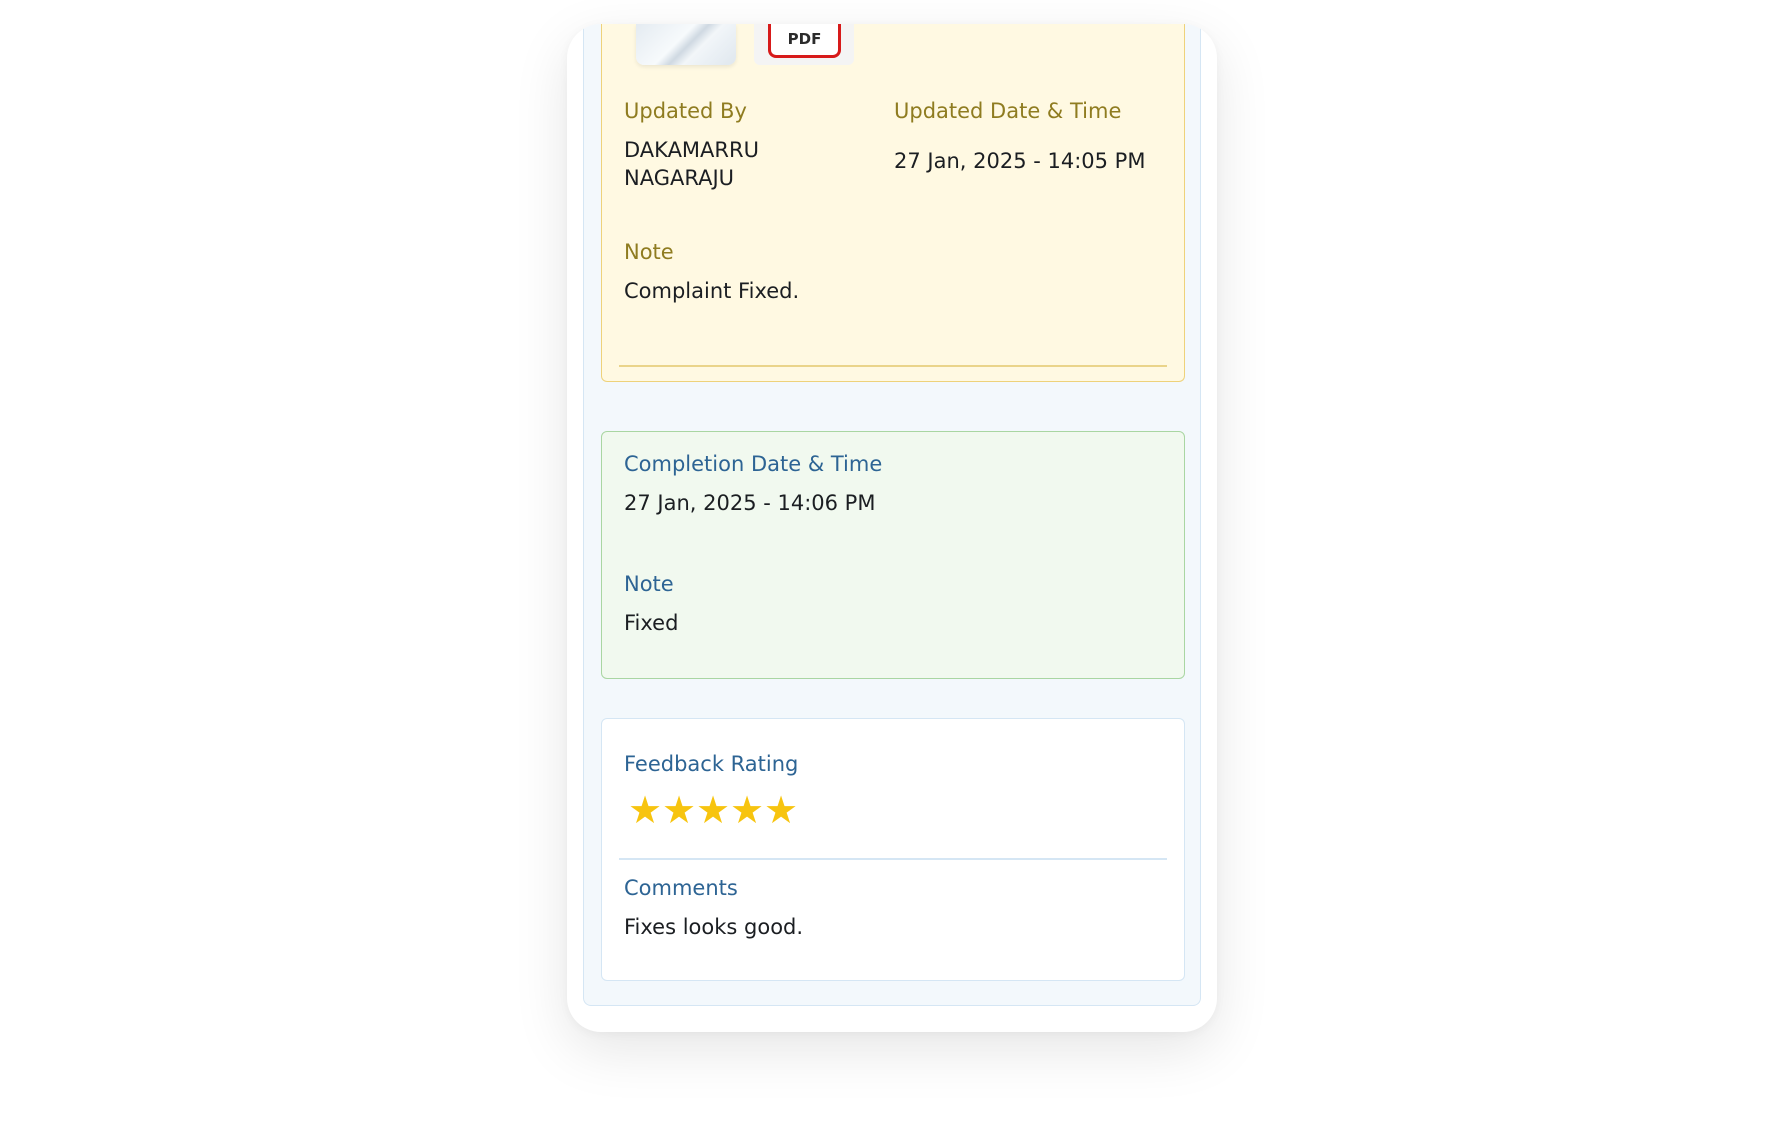  What do you see at coordinates (651, 623) in the screenshot?
I see `completion-note-value: Fixed` at bounding box center [651, 623].